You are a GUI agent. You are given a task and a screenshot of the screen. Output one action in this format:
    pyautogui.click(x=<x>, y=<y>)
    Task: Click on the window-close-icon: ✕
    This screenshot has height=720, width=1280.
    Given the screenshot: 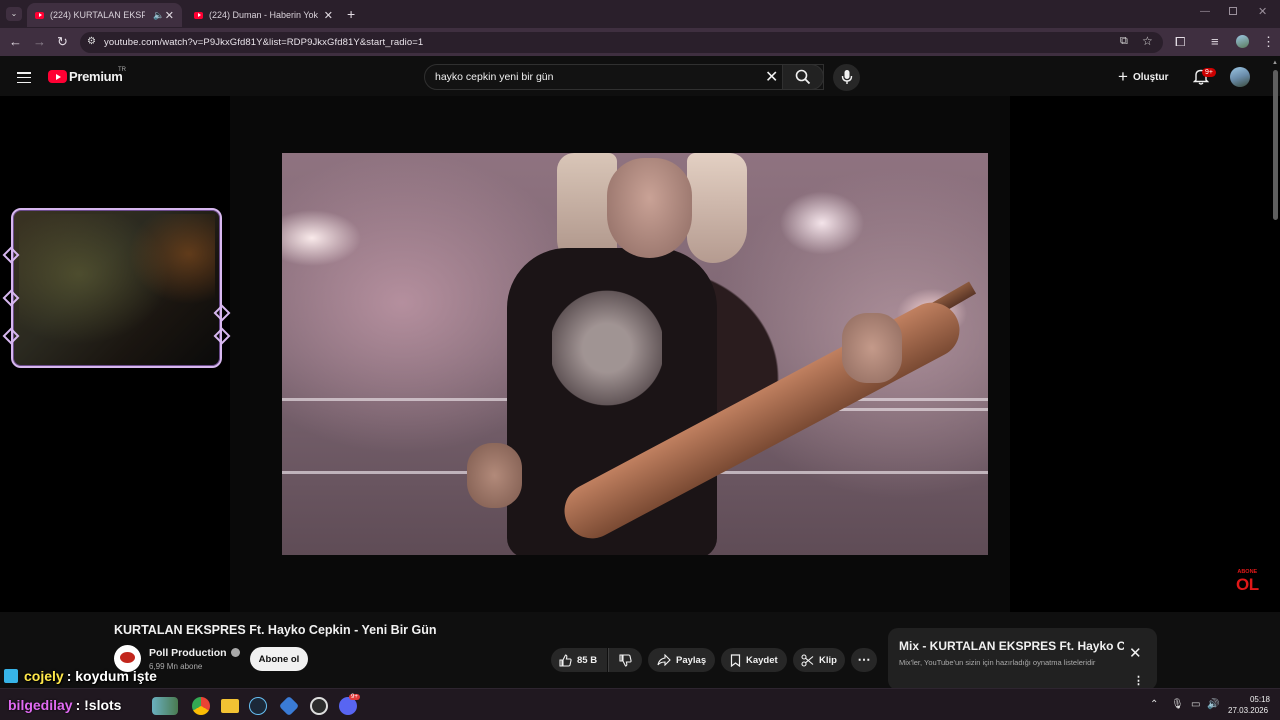 What is the action you would take?
    pyautogui.click(x=1262, y=11)
    